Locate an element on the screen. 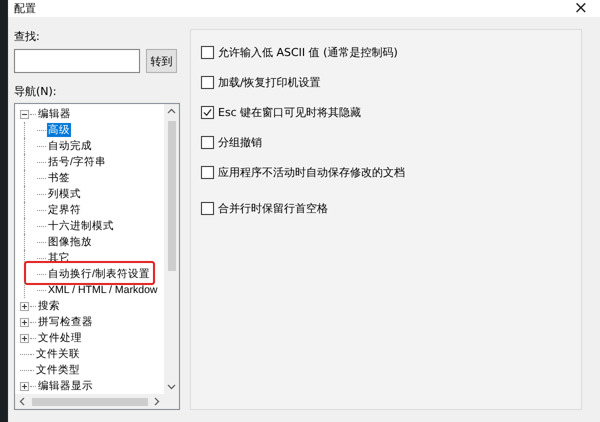 This screenshot has width=600, height=422. checkbox-label: 加载/恢复打印机设置 is located at coordinates (269, 82).